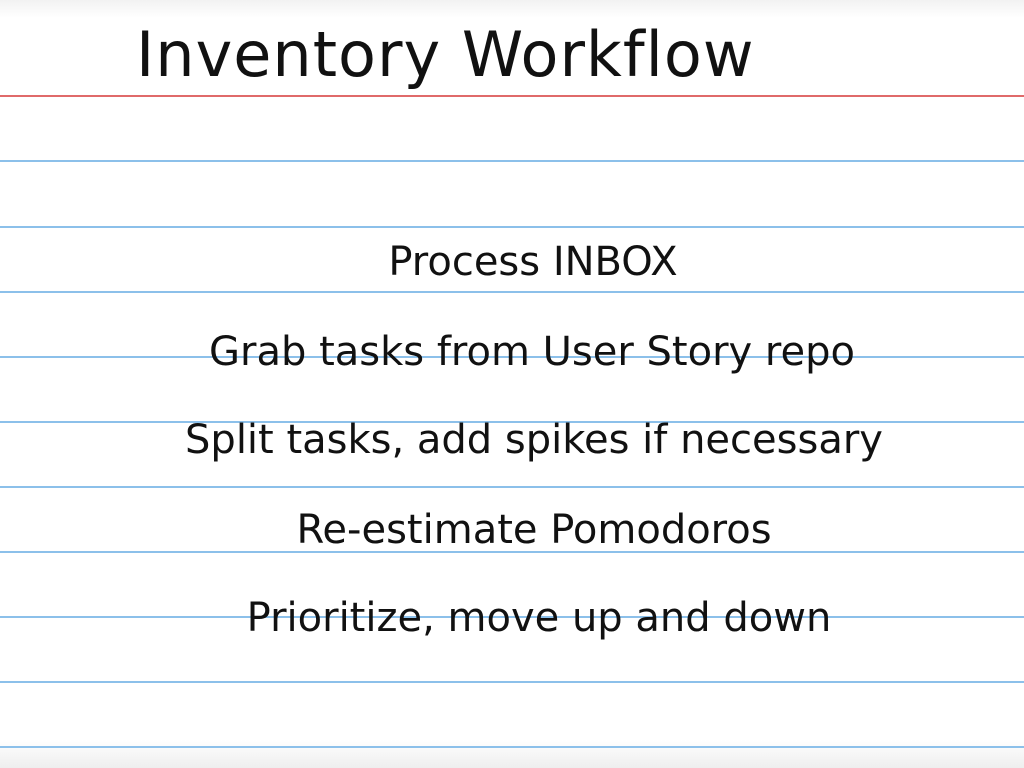  I want to click on workflow-step-re-estimate: Re-estimate Pomodoros, so click(534, 530).